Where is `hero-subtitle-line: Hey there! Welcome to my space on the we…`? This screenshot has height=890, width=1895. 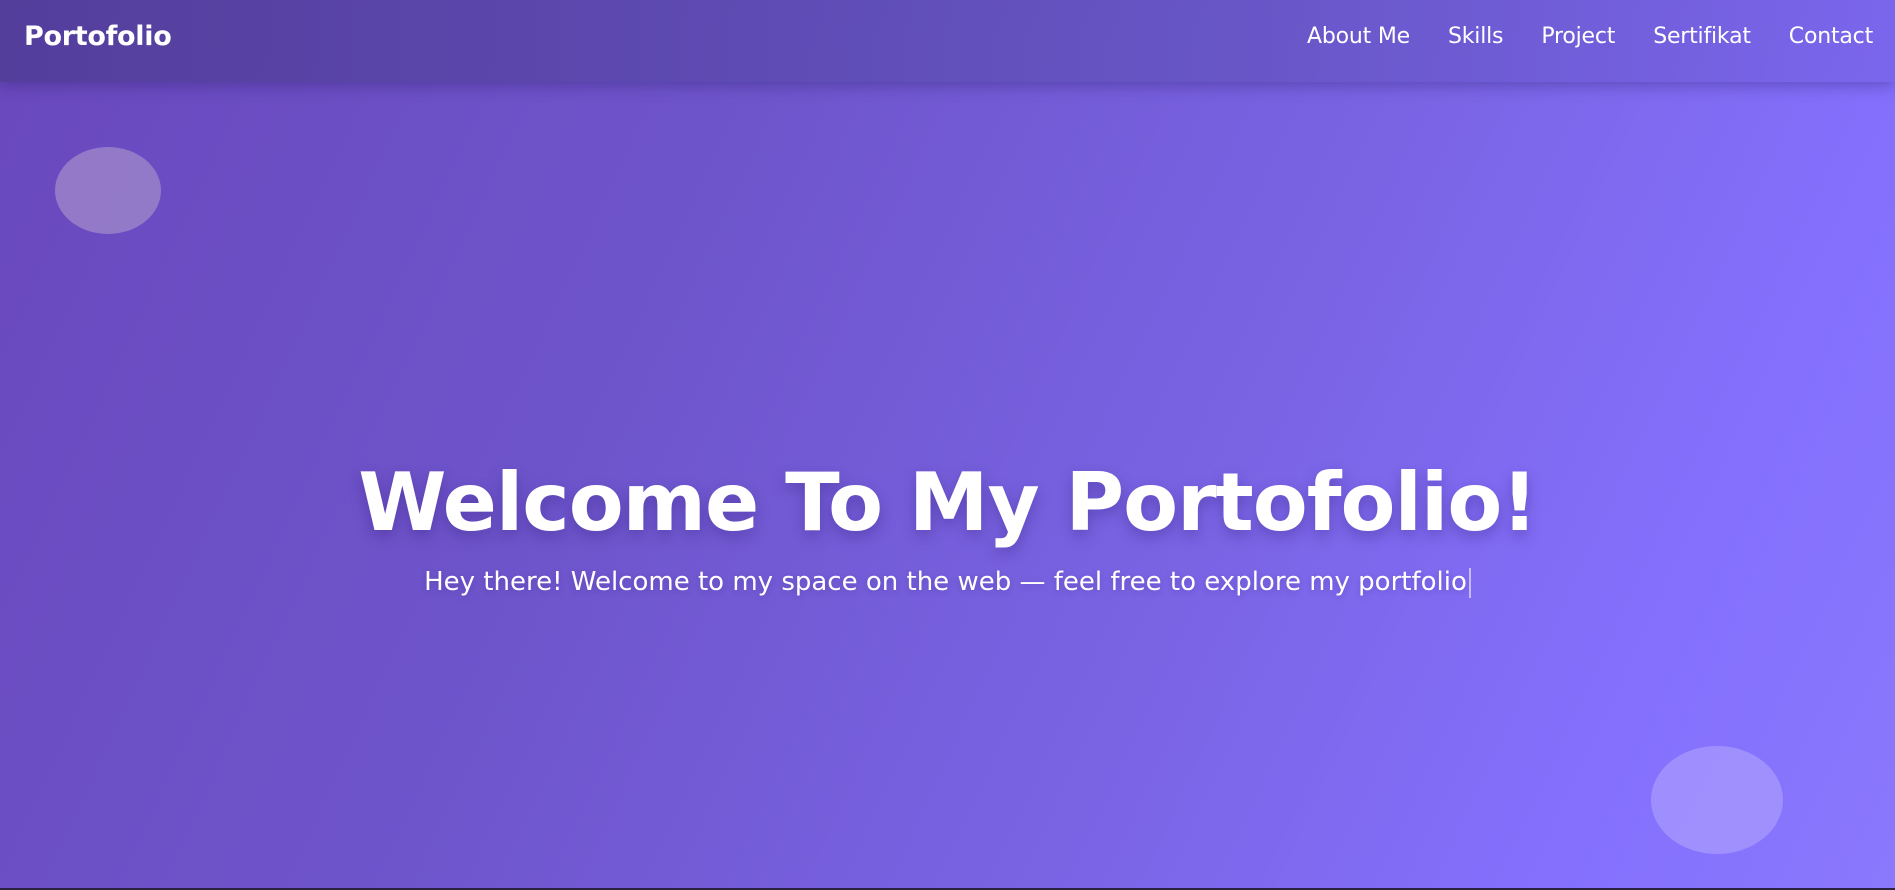 hero-subtitle-line: Hey there! Welcome to my space on the we… is located at coordinates (947, 582).